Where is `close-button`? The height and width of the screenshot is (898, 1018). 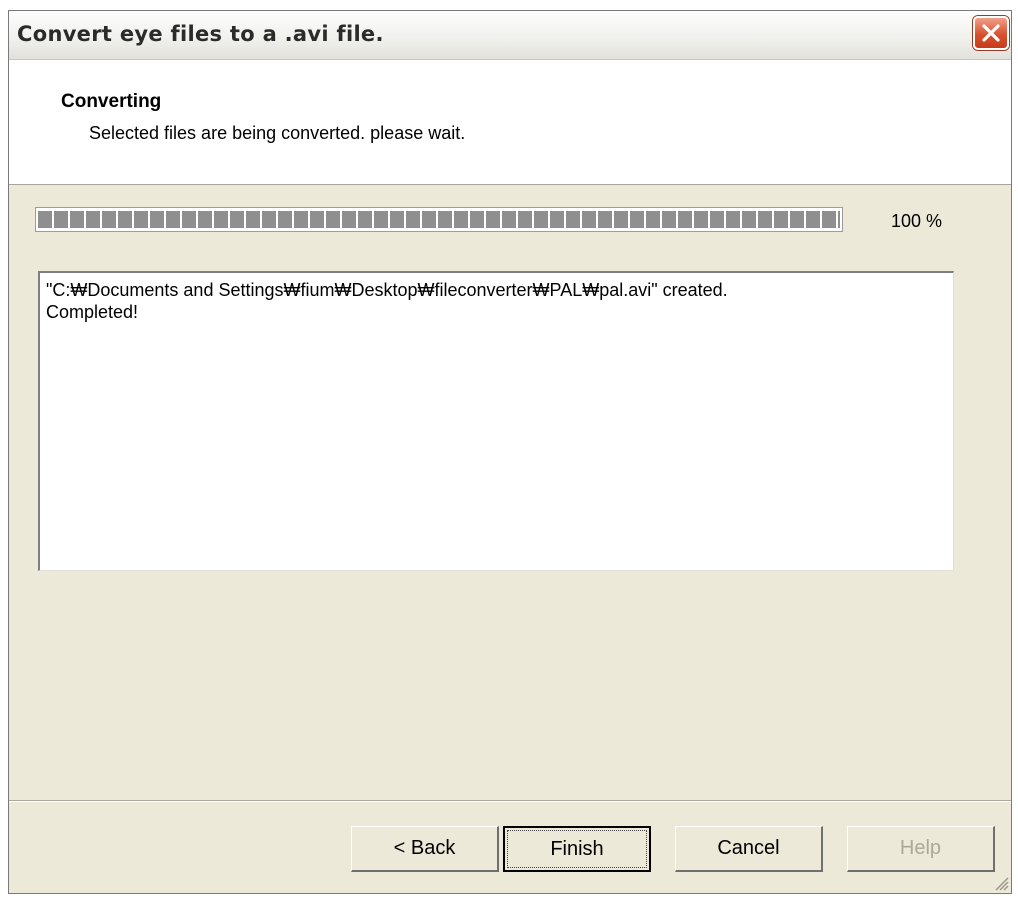 close-button is located at coordinates (991, 33).